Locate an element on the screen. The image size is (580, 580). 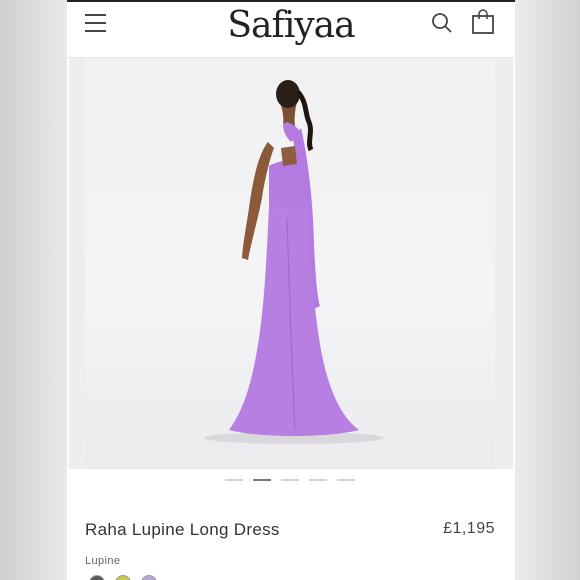
shopping-bag-icon is located at coordinates (483, 22).